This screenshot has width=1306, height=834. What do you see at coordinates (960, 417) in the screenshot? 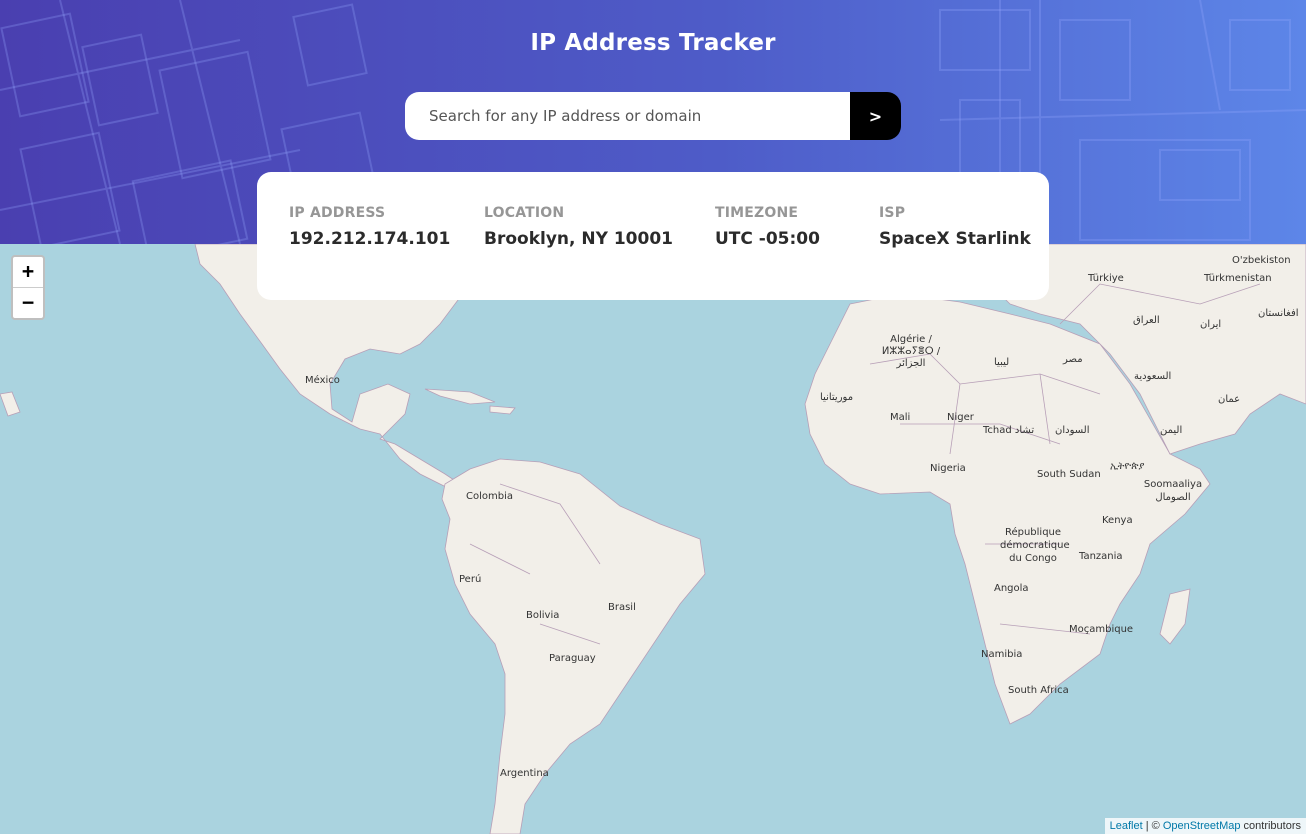
I see `map-label: Niger` at bounding box center [960, 417].